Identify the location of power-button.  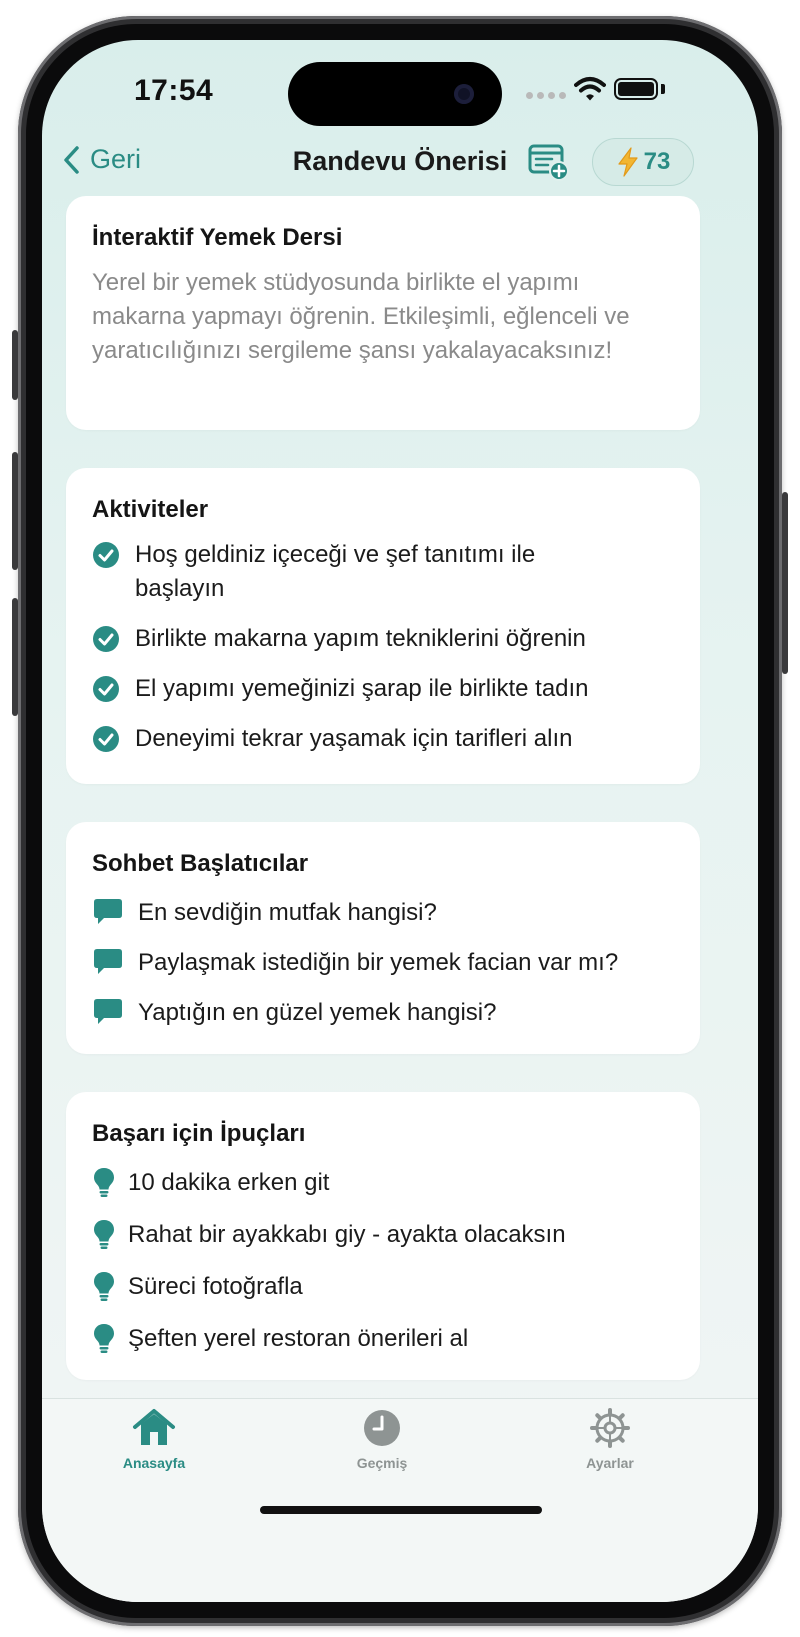
(785, 583).